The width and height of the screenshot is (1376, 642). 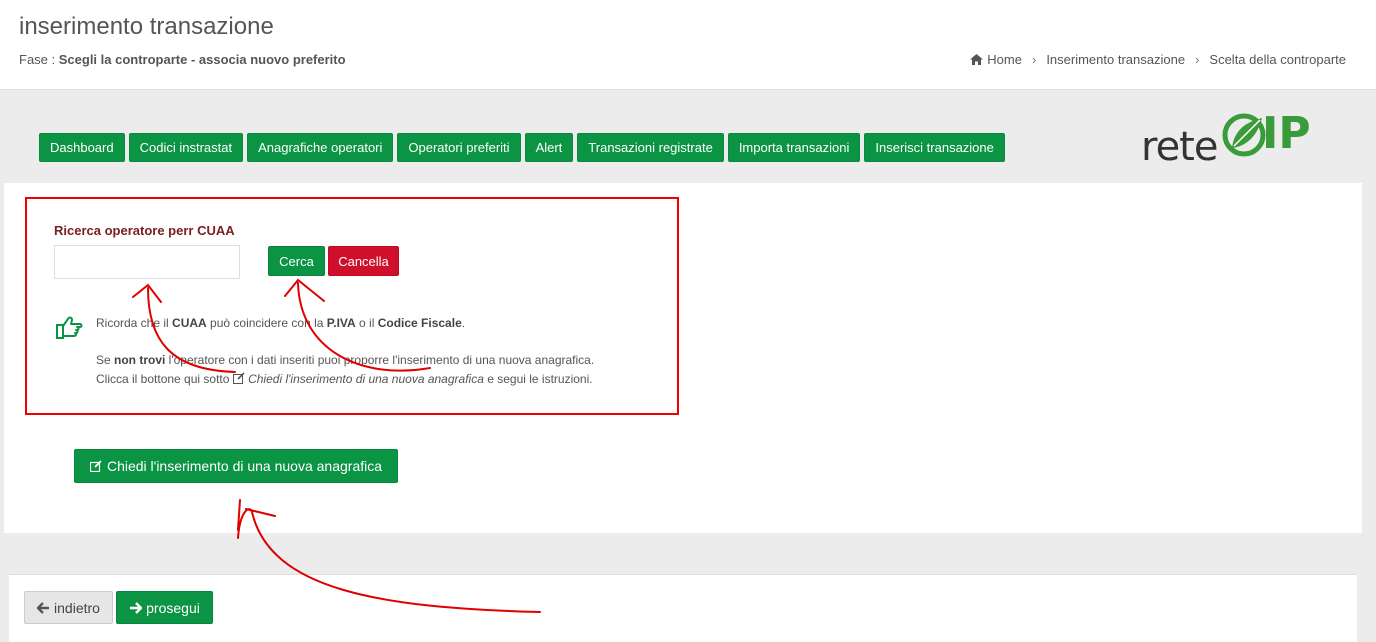 I want to click on nav-operatori-preferiti: Operatori preferiti, so click(x=459, y=147).